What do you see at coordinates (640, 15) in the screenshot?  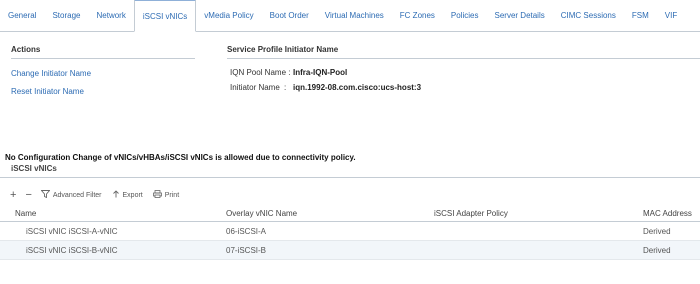 I see `tab-fsm: FSM` at bounding box center [640, 15].